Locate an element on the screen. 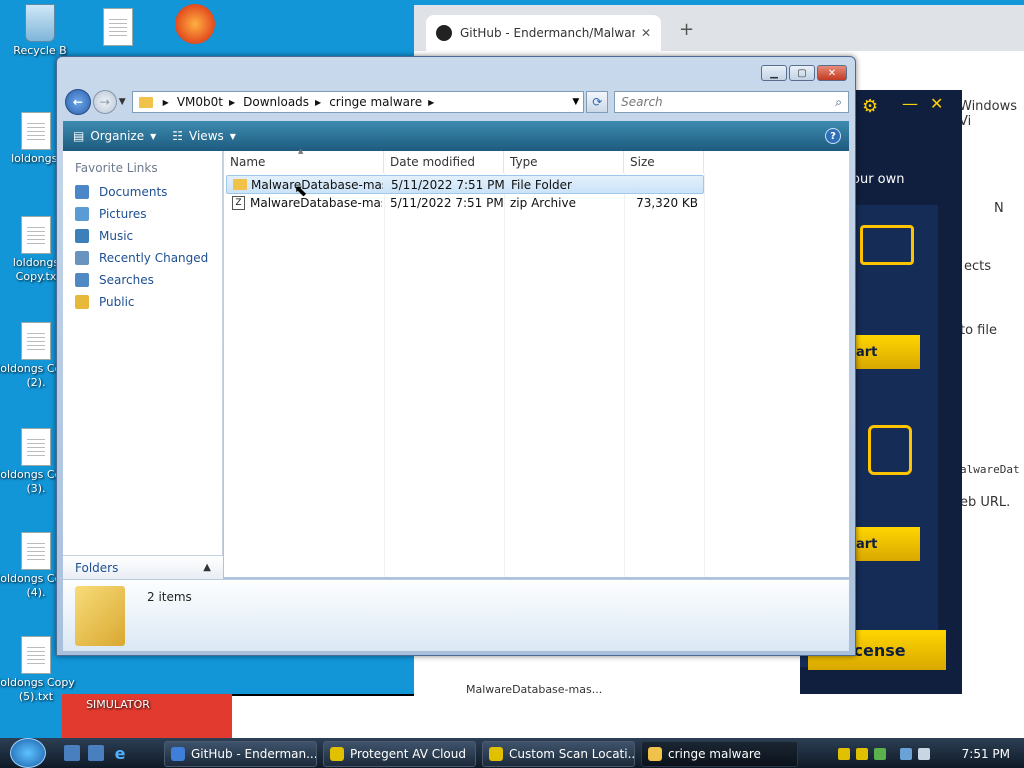  browser-text-malware-mono: alwareDat is located at coordinates (990, 469).